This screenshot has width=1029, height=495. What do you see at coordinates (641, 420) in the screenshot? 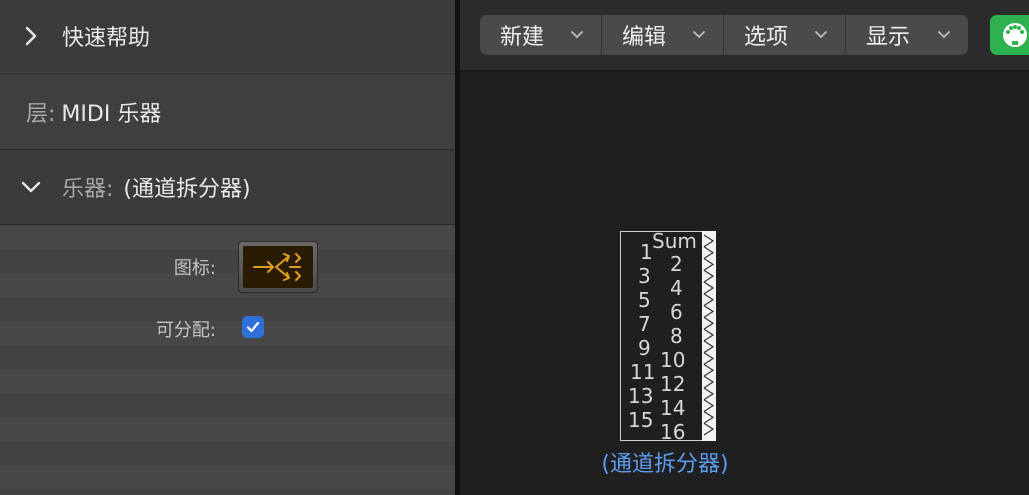
I see `output-number: 15` at bounding box center [641, 420].